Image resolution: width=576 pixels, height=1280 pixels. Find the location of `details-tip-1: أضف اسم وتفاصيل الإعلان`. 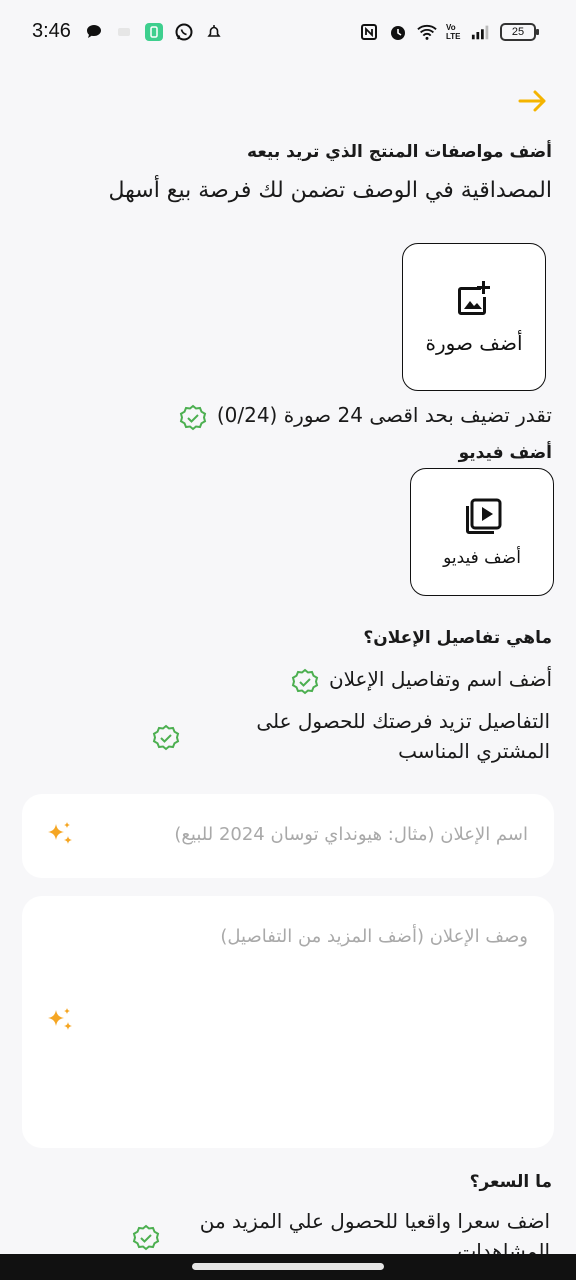

details-tip-1: أضف اسم وتفاصيل الإعلان is located at coordinates (440, 679).